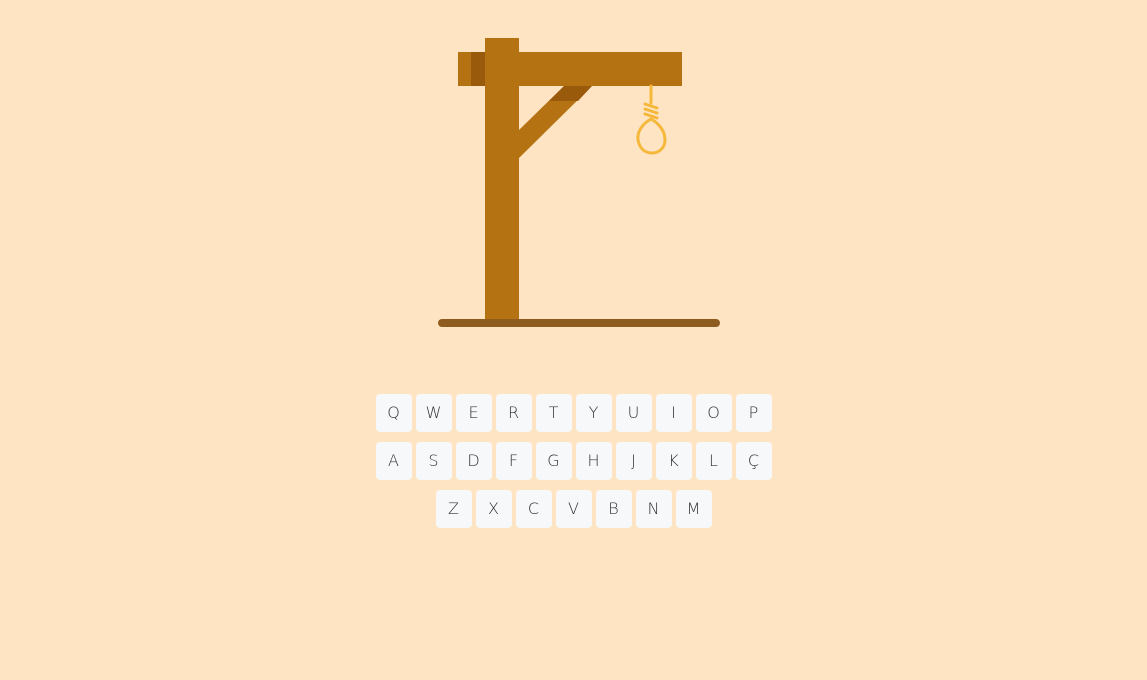  I want to click on key-g: G, so click(553, 461).